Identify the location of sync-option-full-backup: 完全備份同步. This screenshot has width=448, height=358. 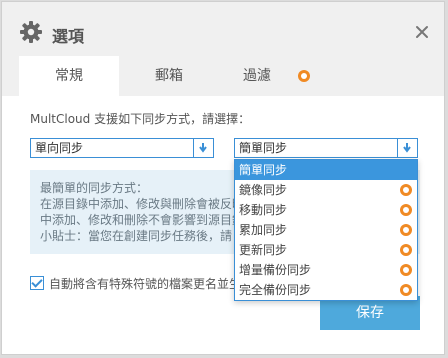
(326, 290).